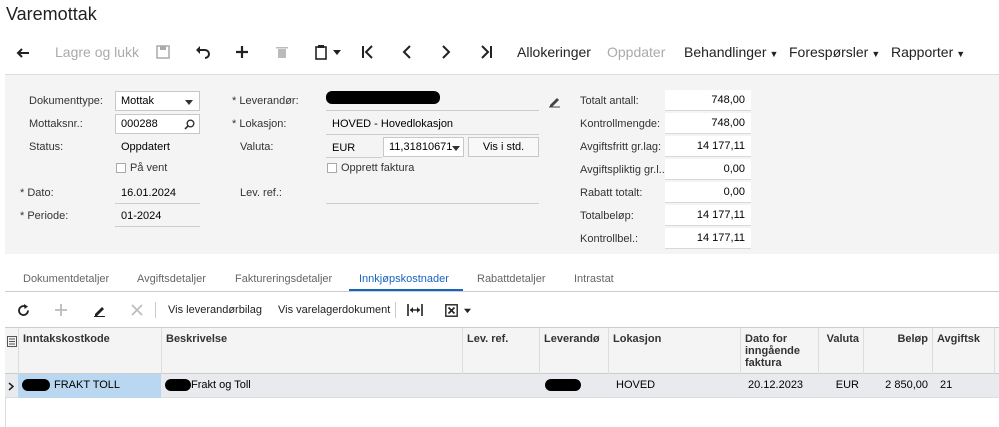 Image resolution: width=999 pixels, height=427 pixels. Describe the element at coordinates (781, 386) in the screenshot. I see `cell-invoice-date: 20.12.2023` at that location.